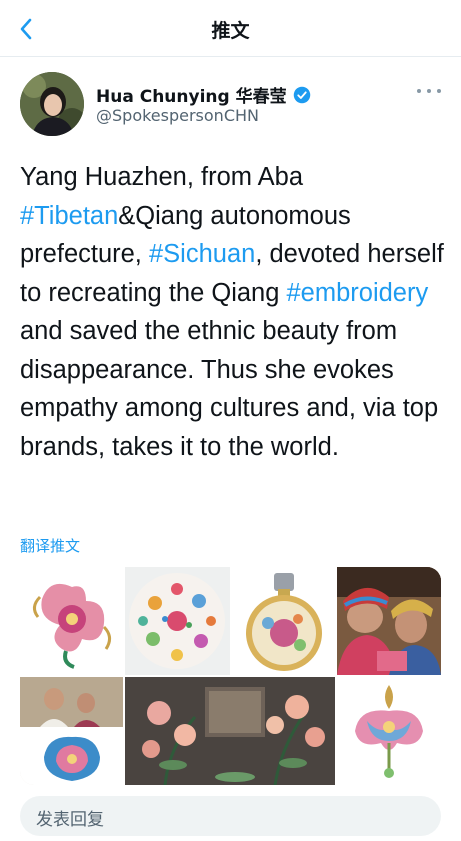 The image size is (461, 841). Describe the element at coordinates (52, 104) in the screenshot. I see `avatar` at that location.